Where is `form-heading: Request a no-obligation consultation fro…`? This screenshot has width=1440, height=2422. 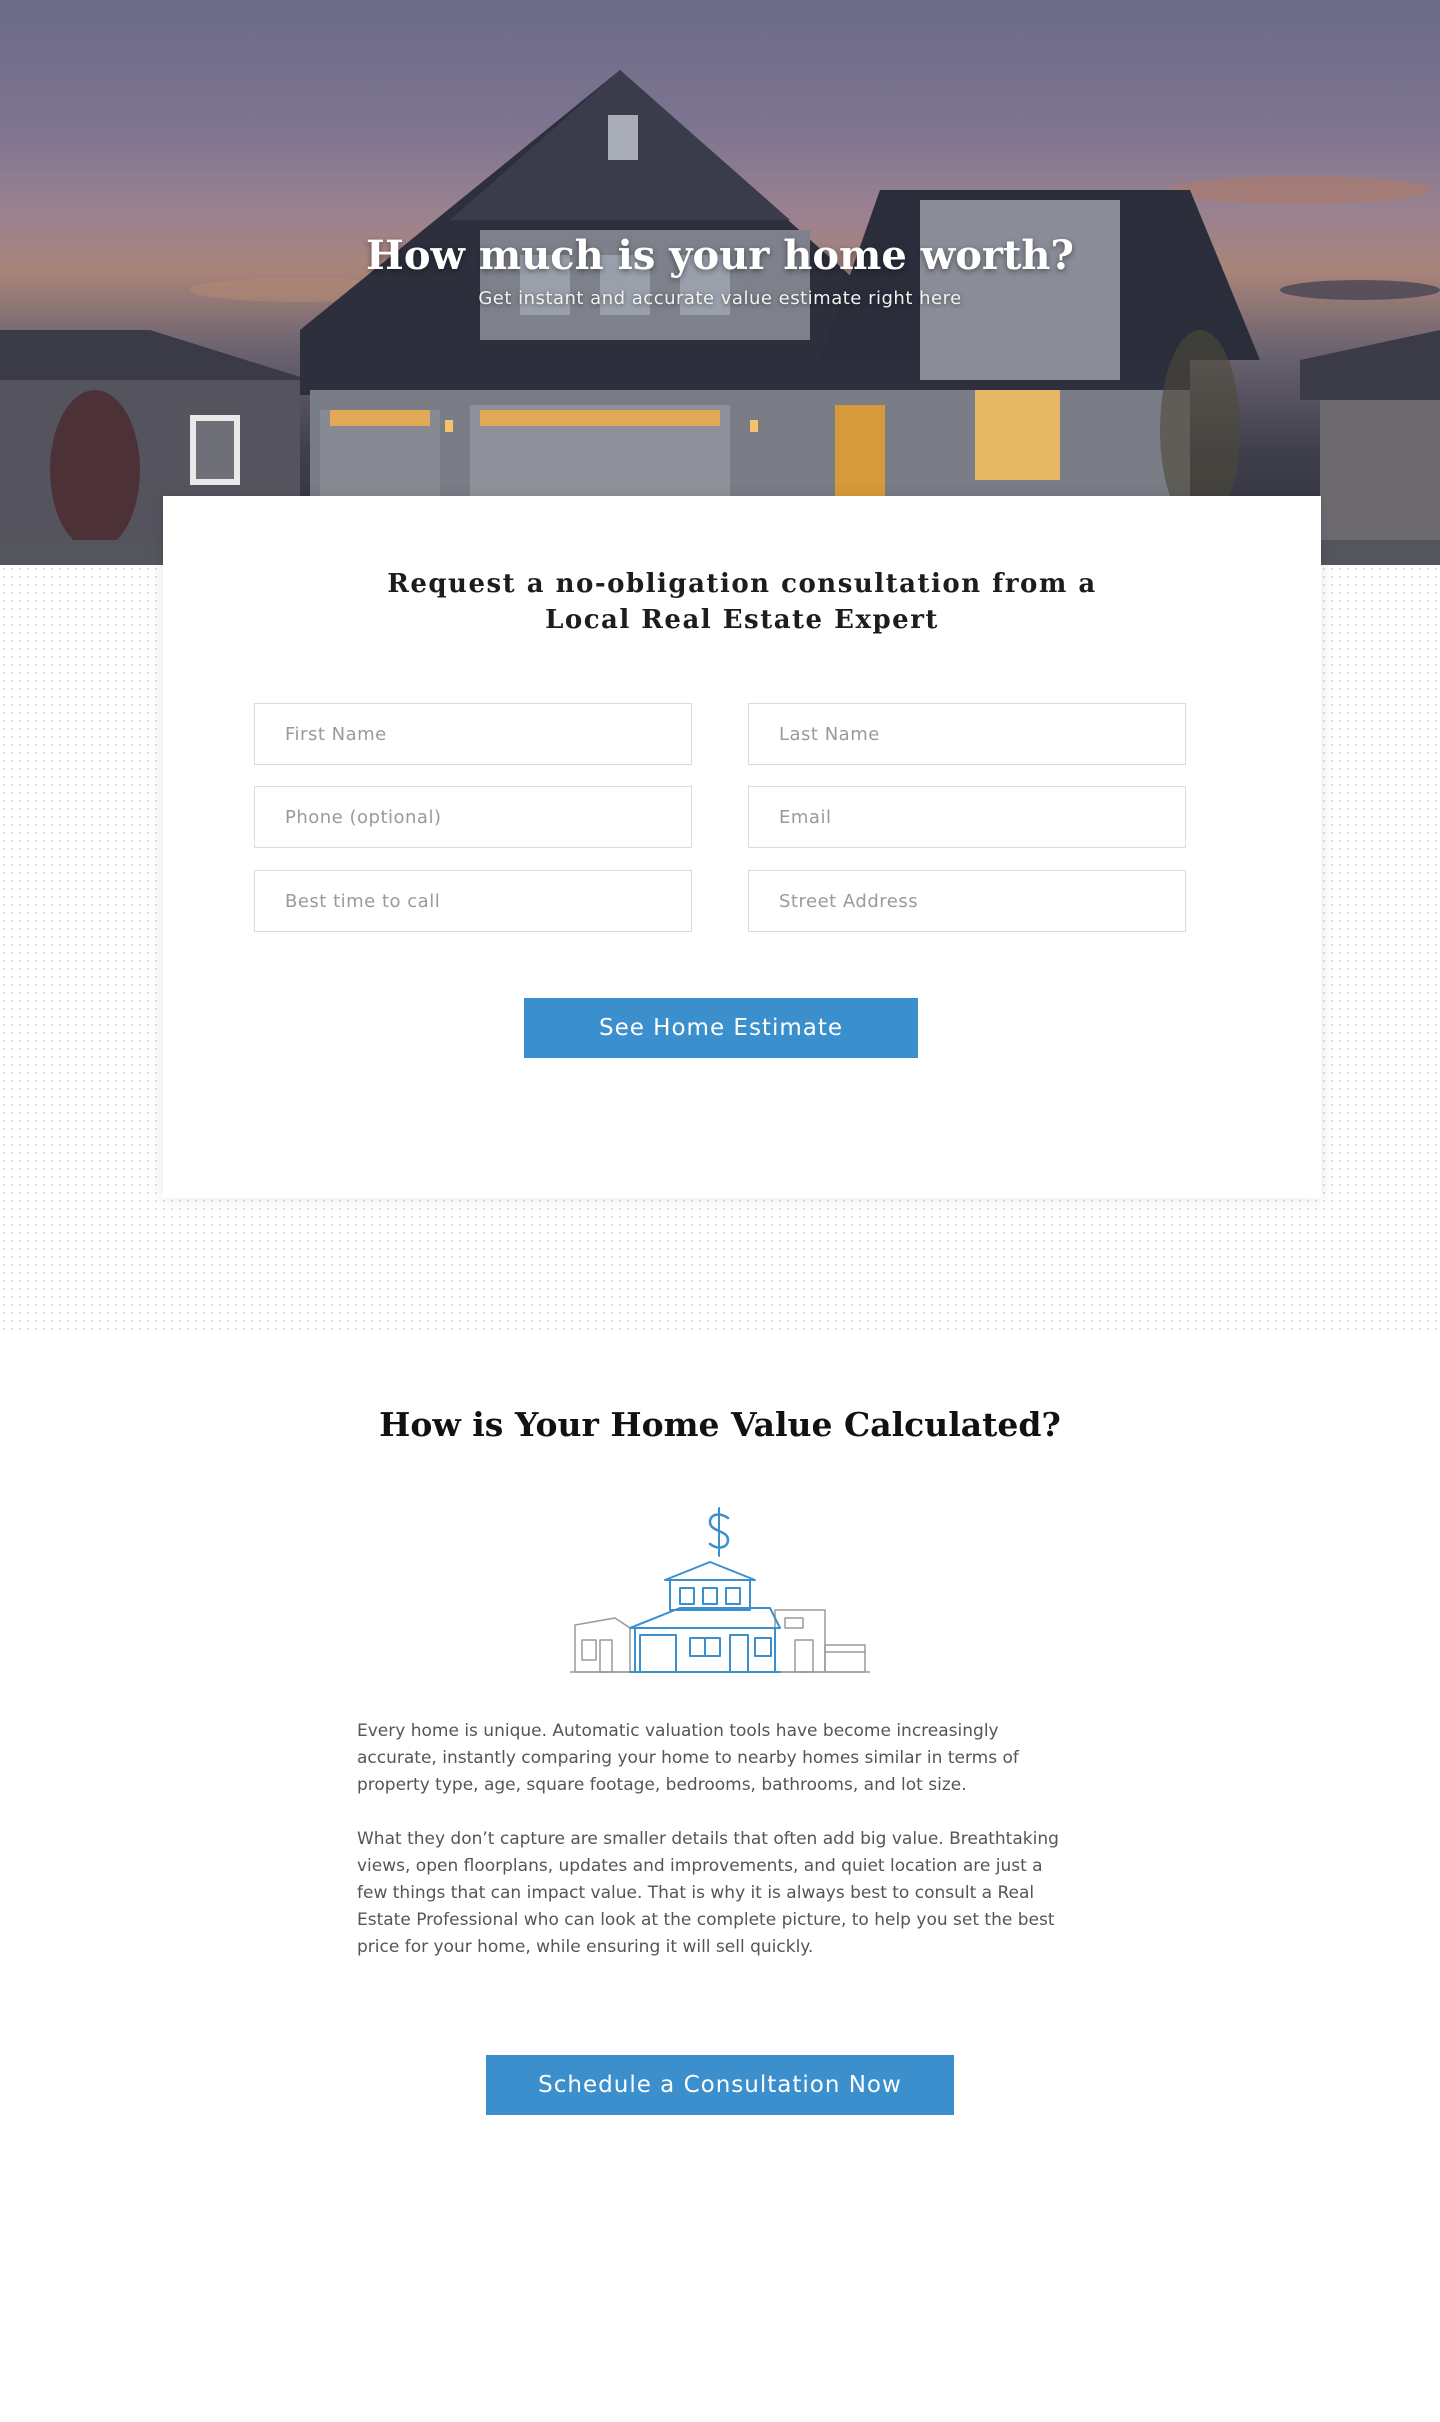 form-heading: Request a no-obligation consultation fro… is located at coordinates (742, 602).